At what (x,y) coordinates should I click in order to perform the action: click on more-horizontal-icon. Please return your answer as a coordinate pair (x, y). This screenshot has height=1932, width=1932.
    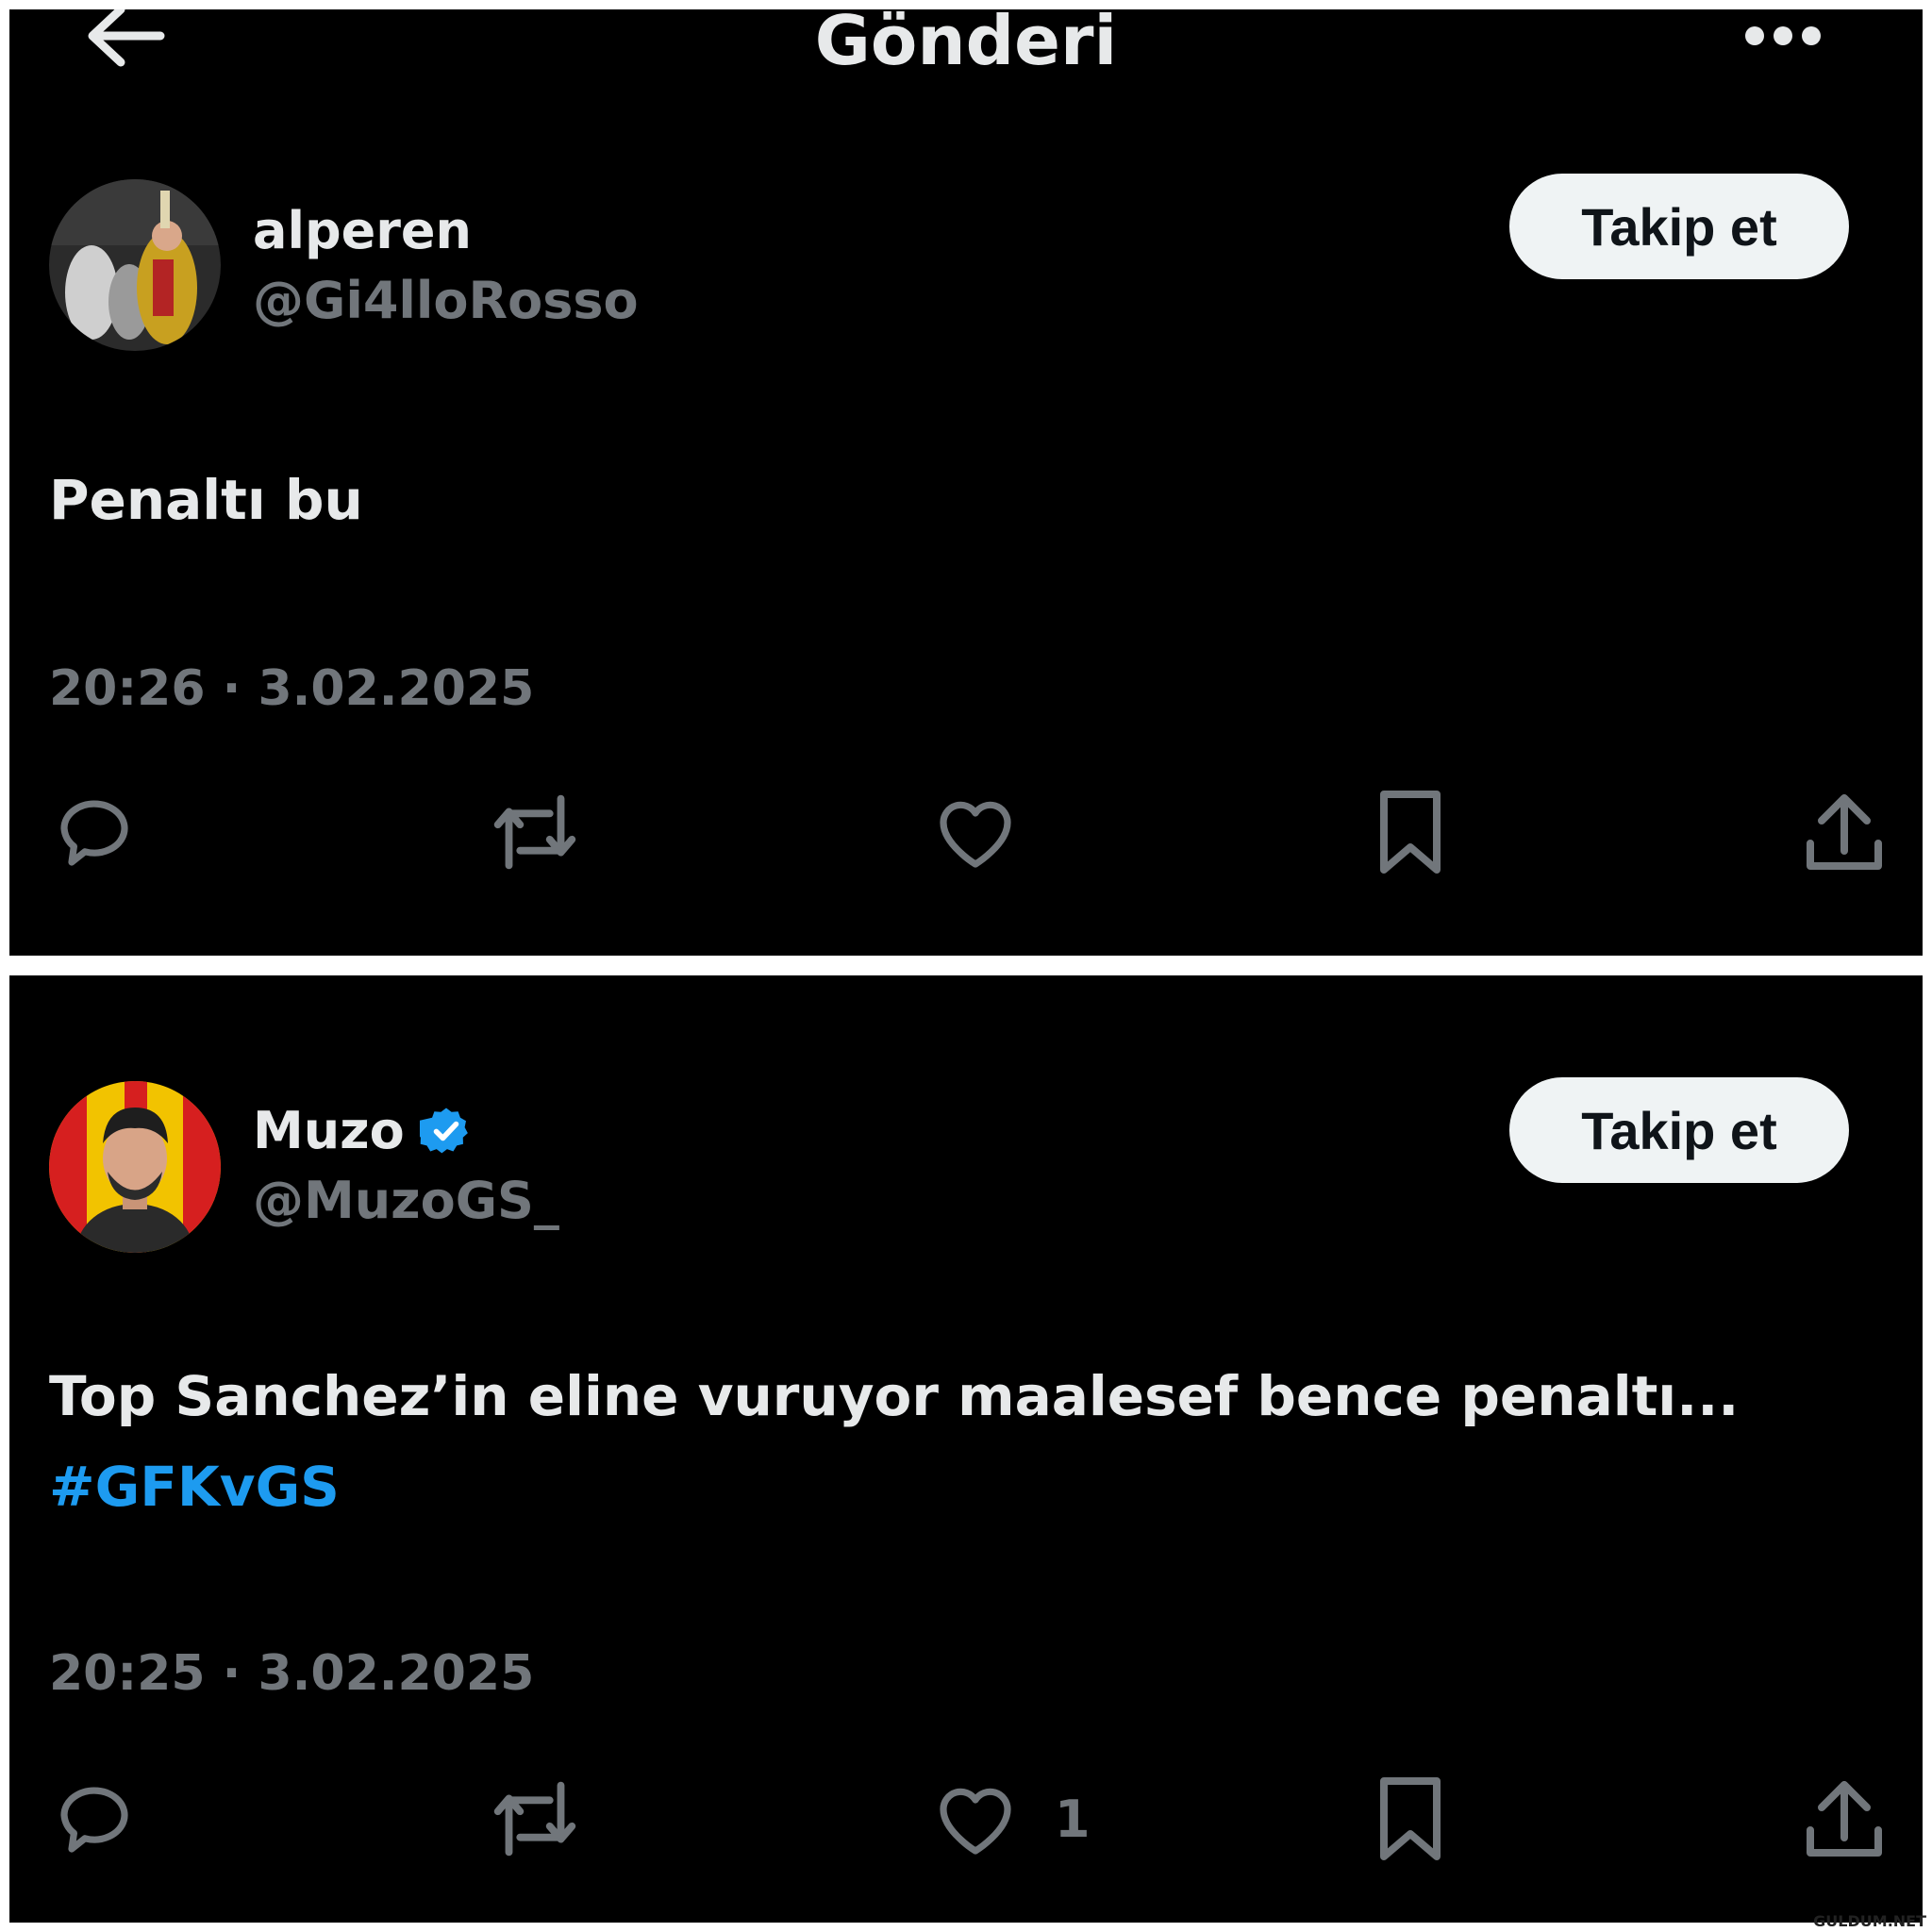
    Looking at the image, I should click on (1783, 34).